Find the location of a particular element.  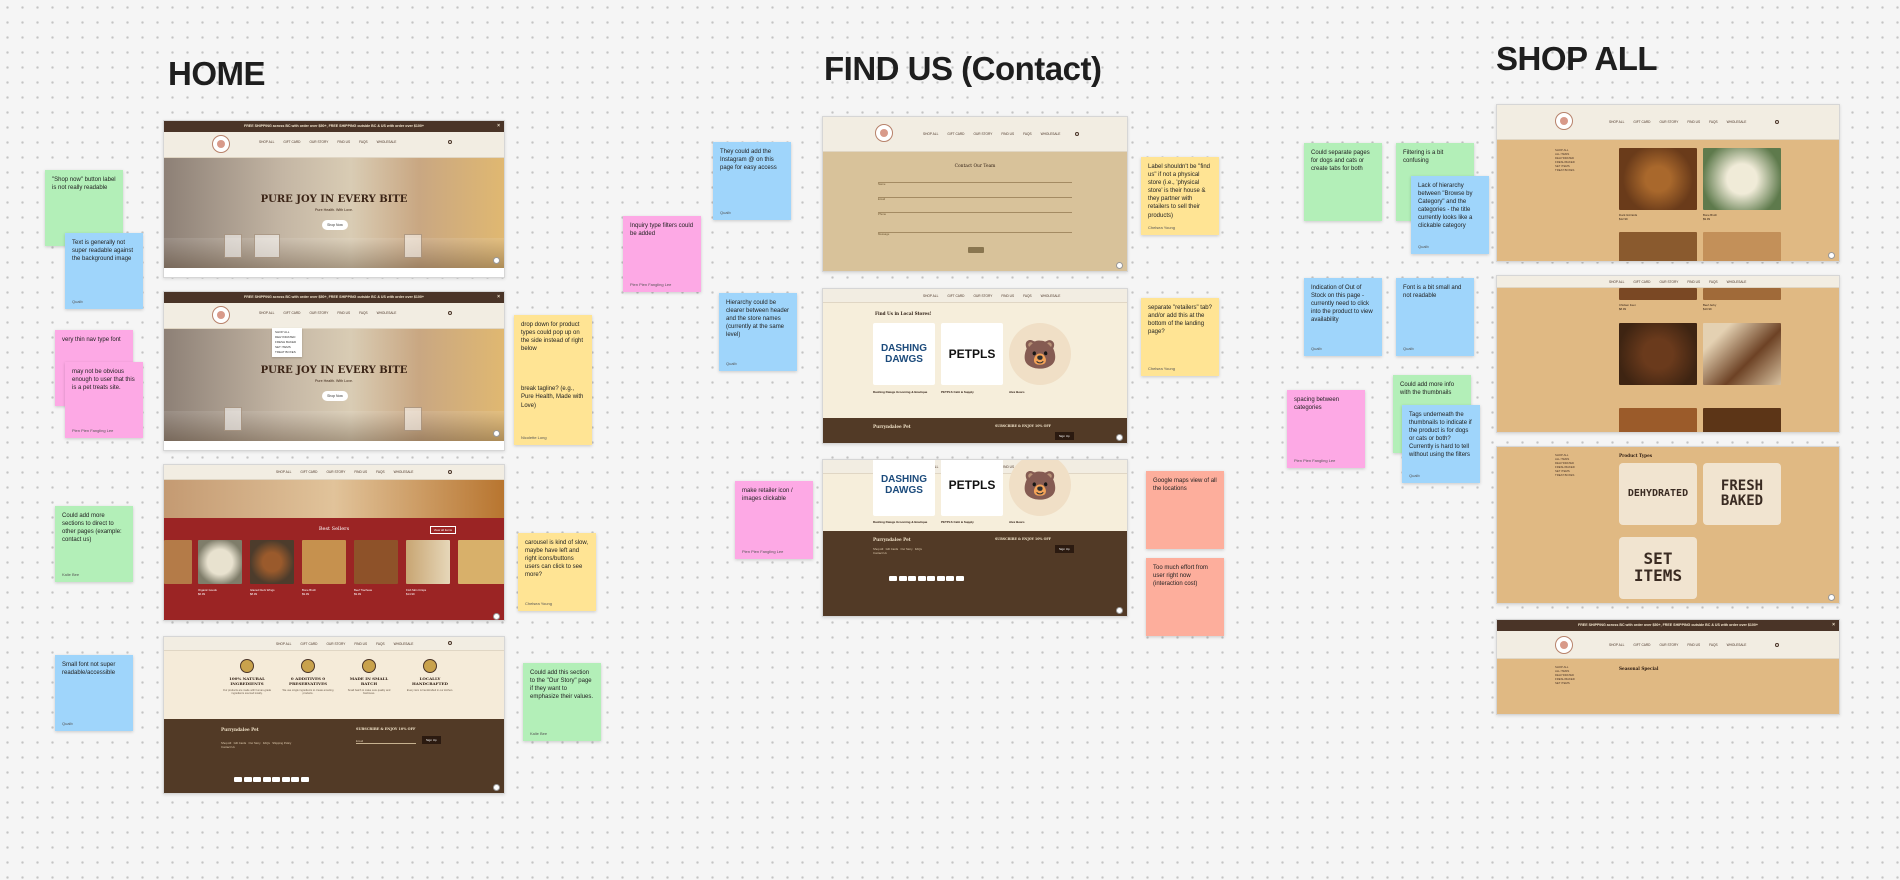

sticky-note: Google maps view of all the locations is located at coordinates (1185, 510).